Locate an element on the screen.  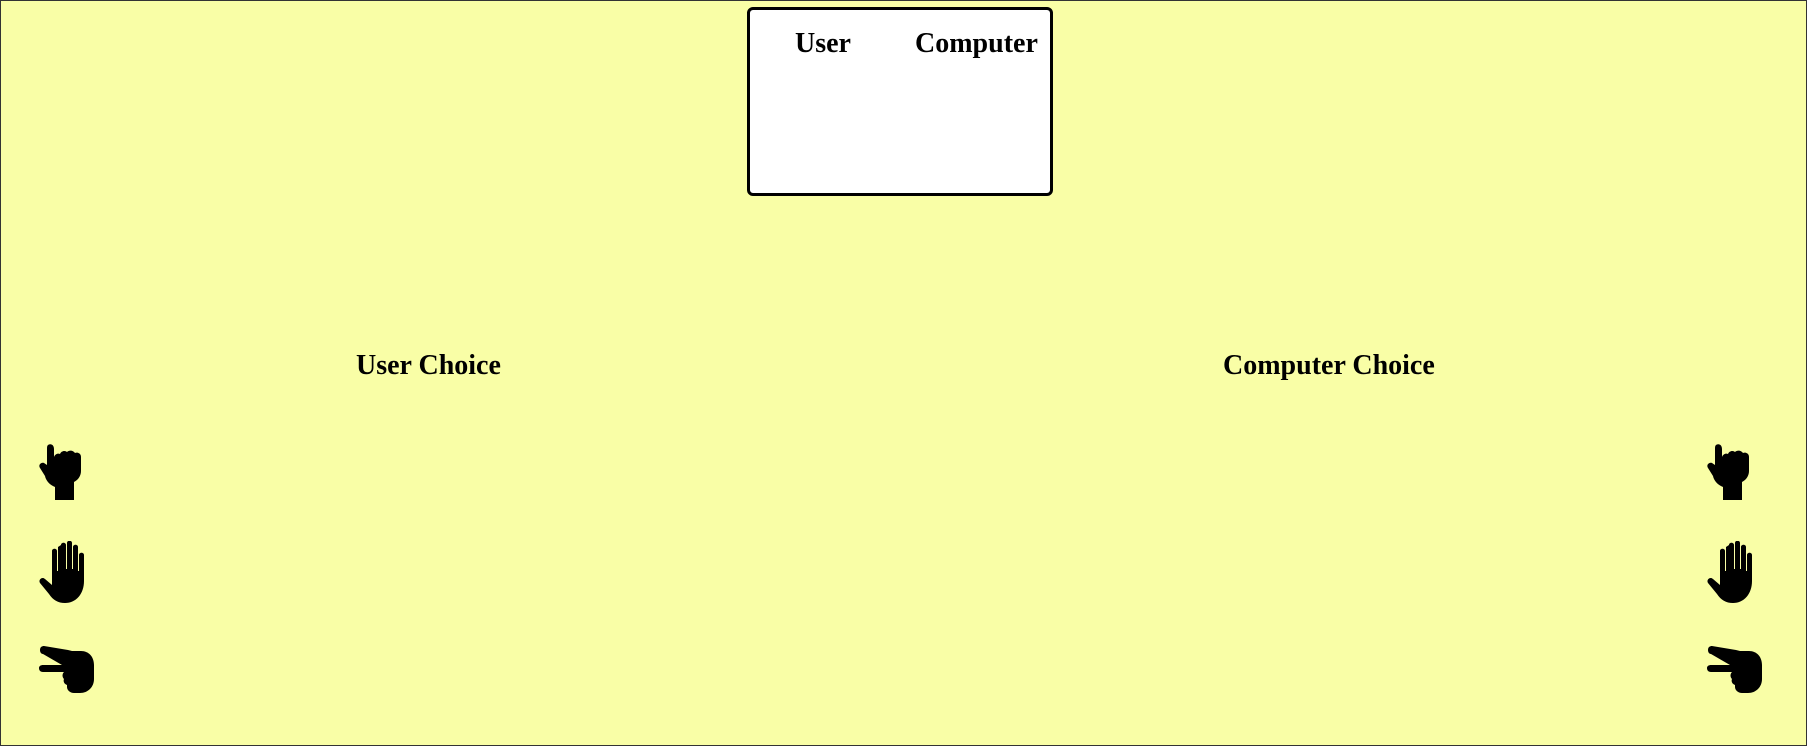
scoreboard-computer-label: Computer is located at coordinates (976, 43).